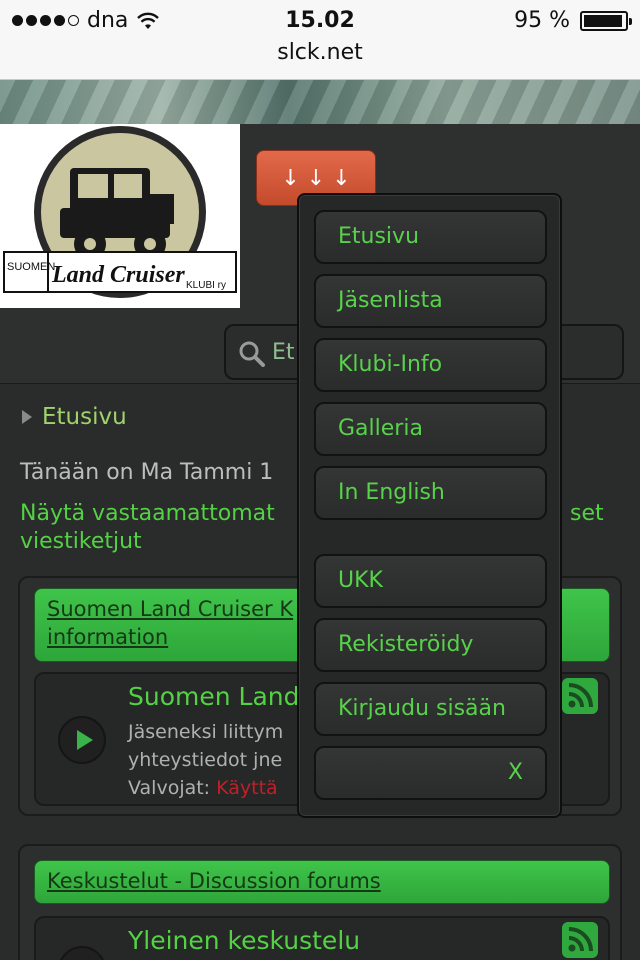 The height and width of the screenshot is (960, 640). What do you see at coordinates (31, 267) in the screenshot?
I see `svg-text: SUOMEN` at bounding box center [31, 267].